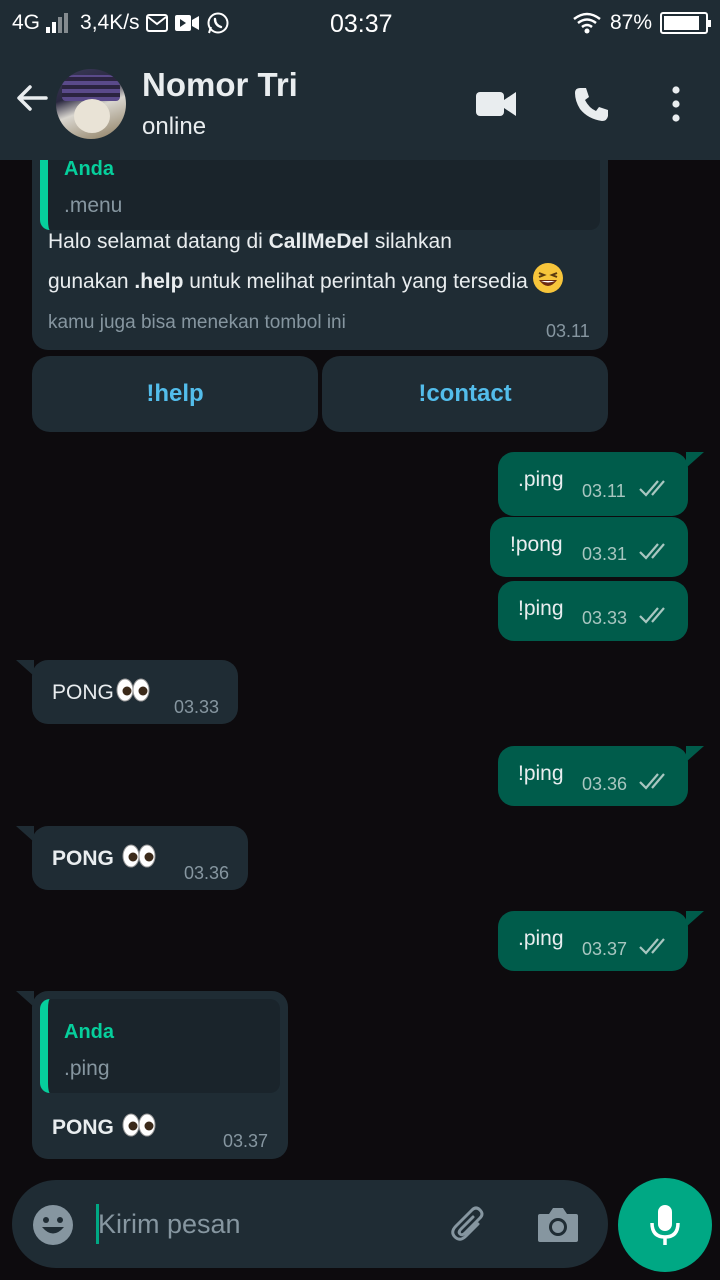 The height and width of the screenshot is (1280, 720). Describe the element at coordinates (558, 1224) in the screenshot. I see `camera-icon` at that location.